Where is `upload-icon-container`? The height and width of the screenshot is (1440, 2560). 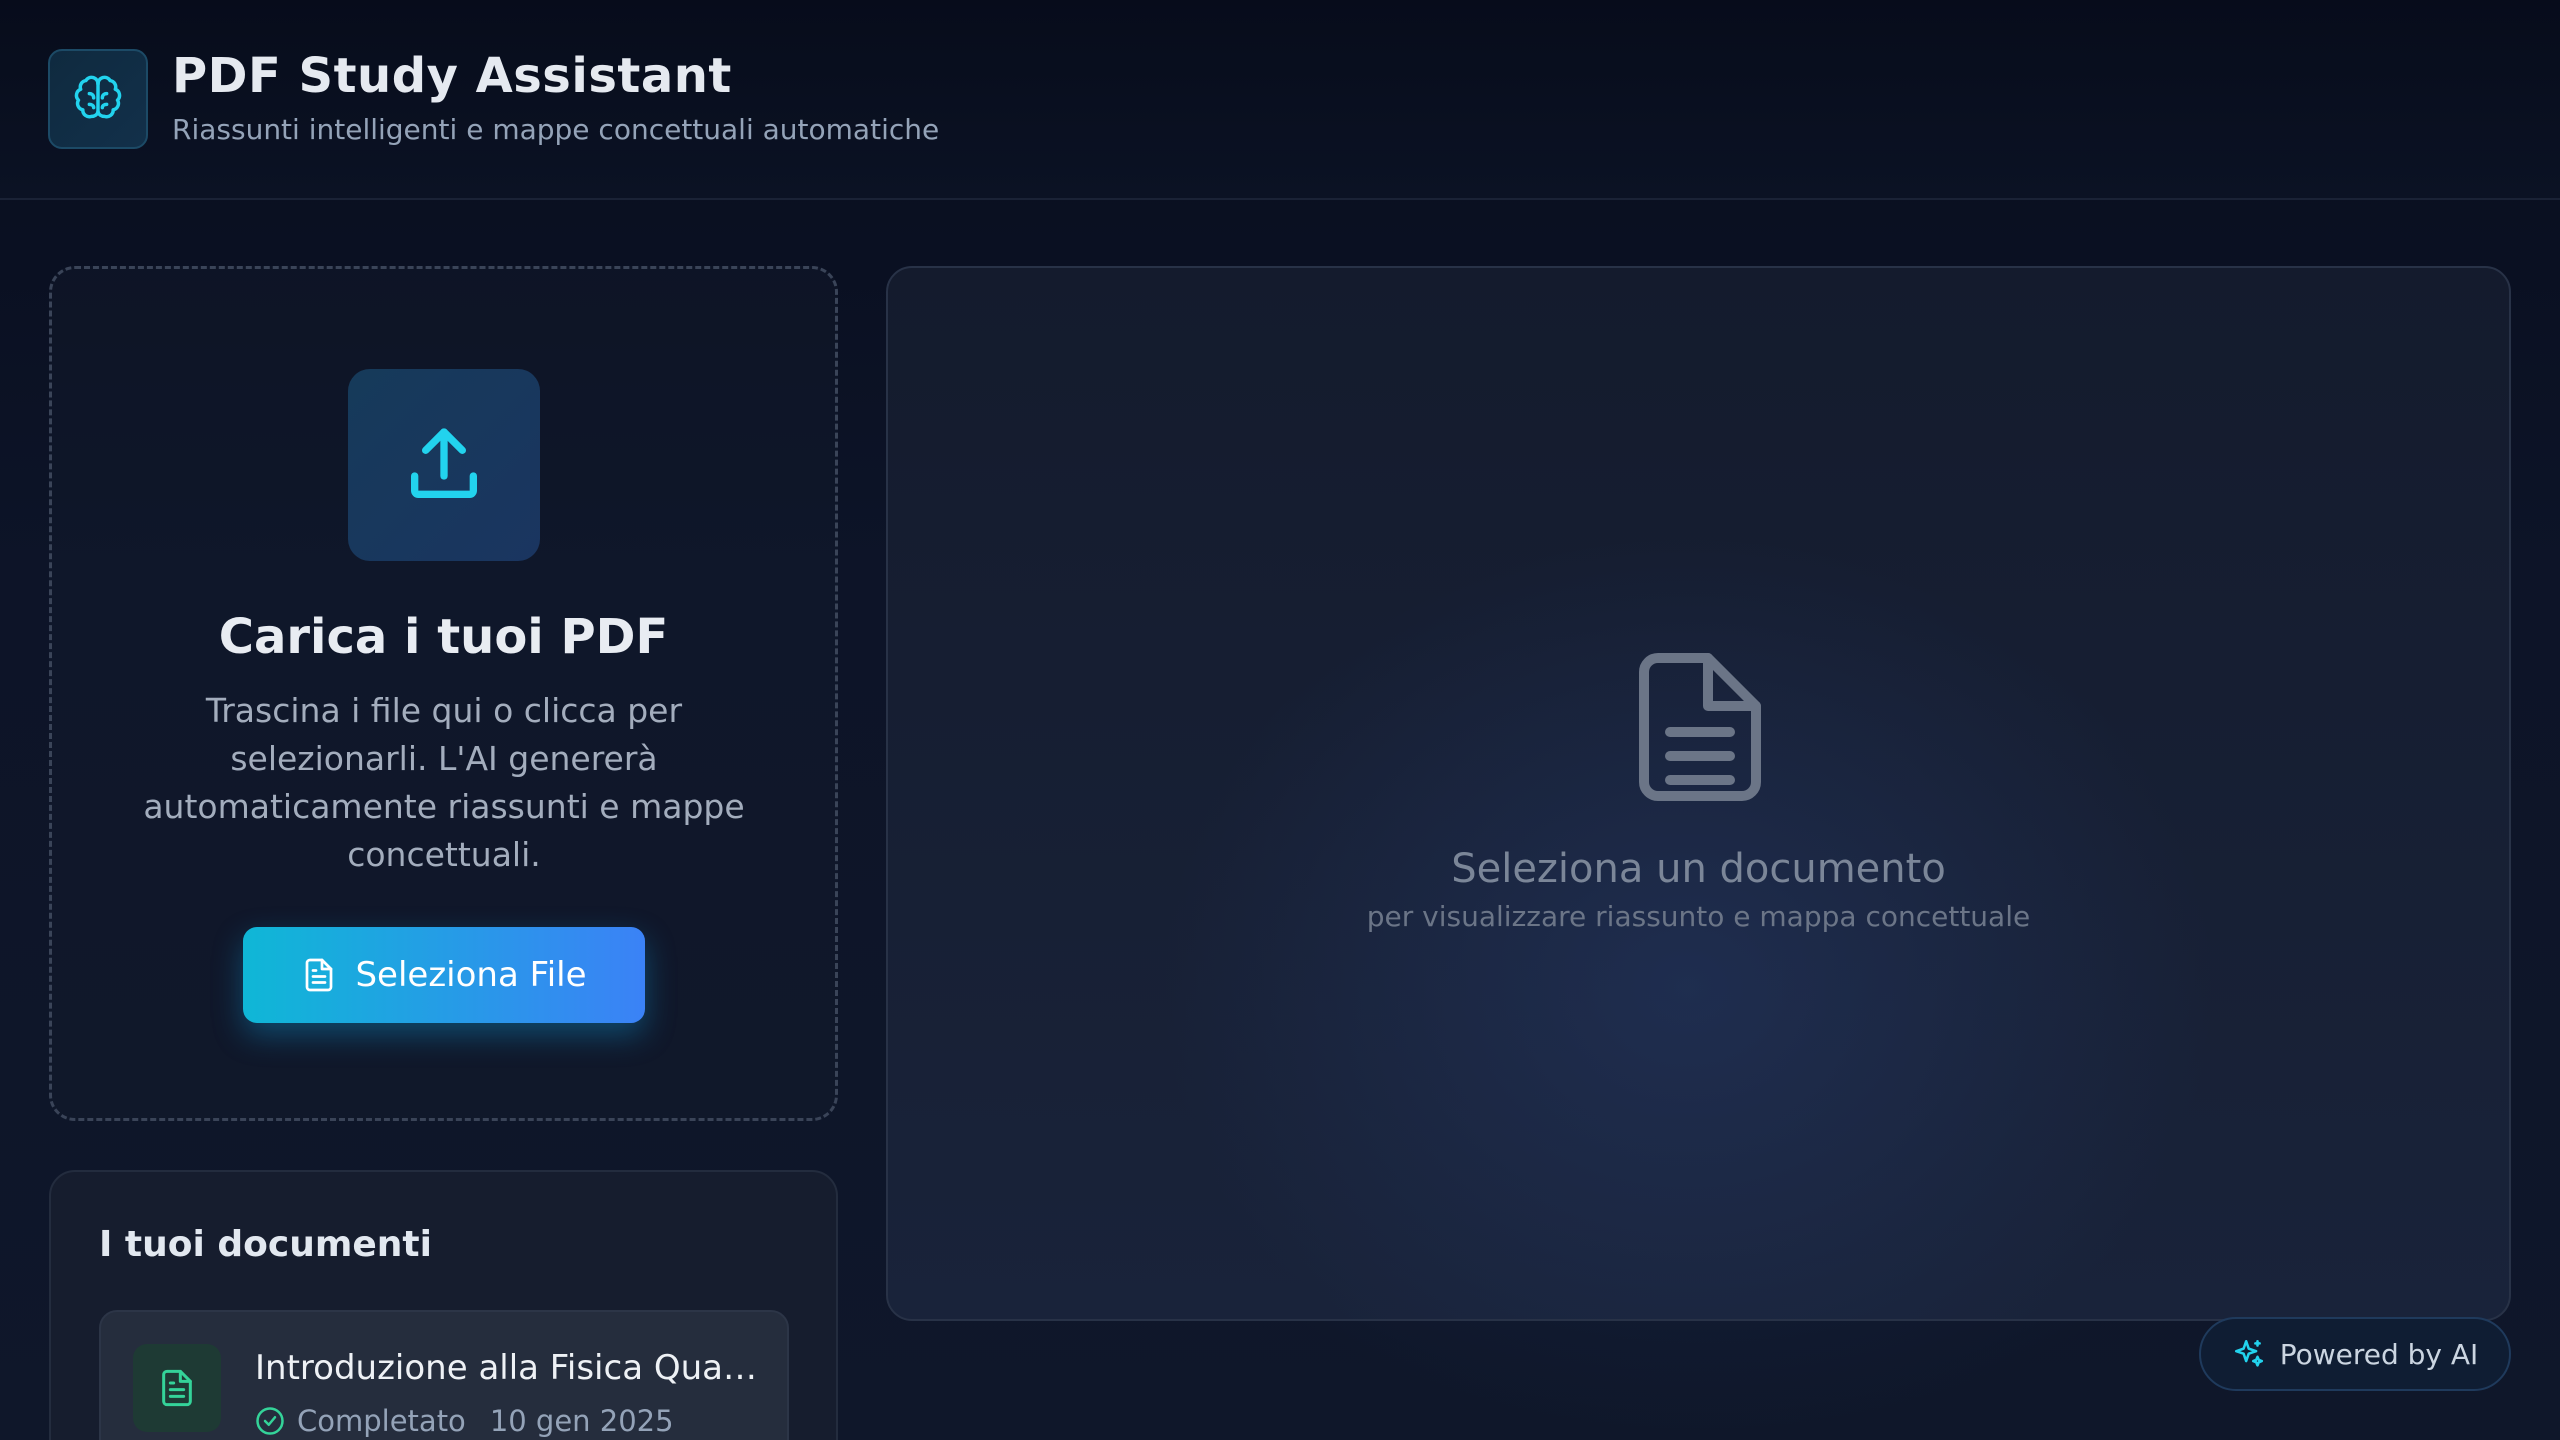
upload-icon-container is located at coordinates (444, 465).